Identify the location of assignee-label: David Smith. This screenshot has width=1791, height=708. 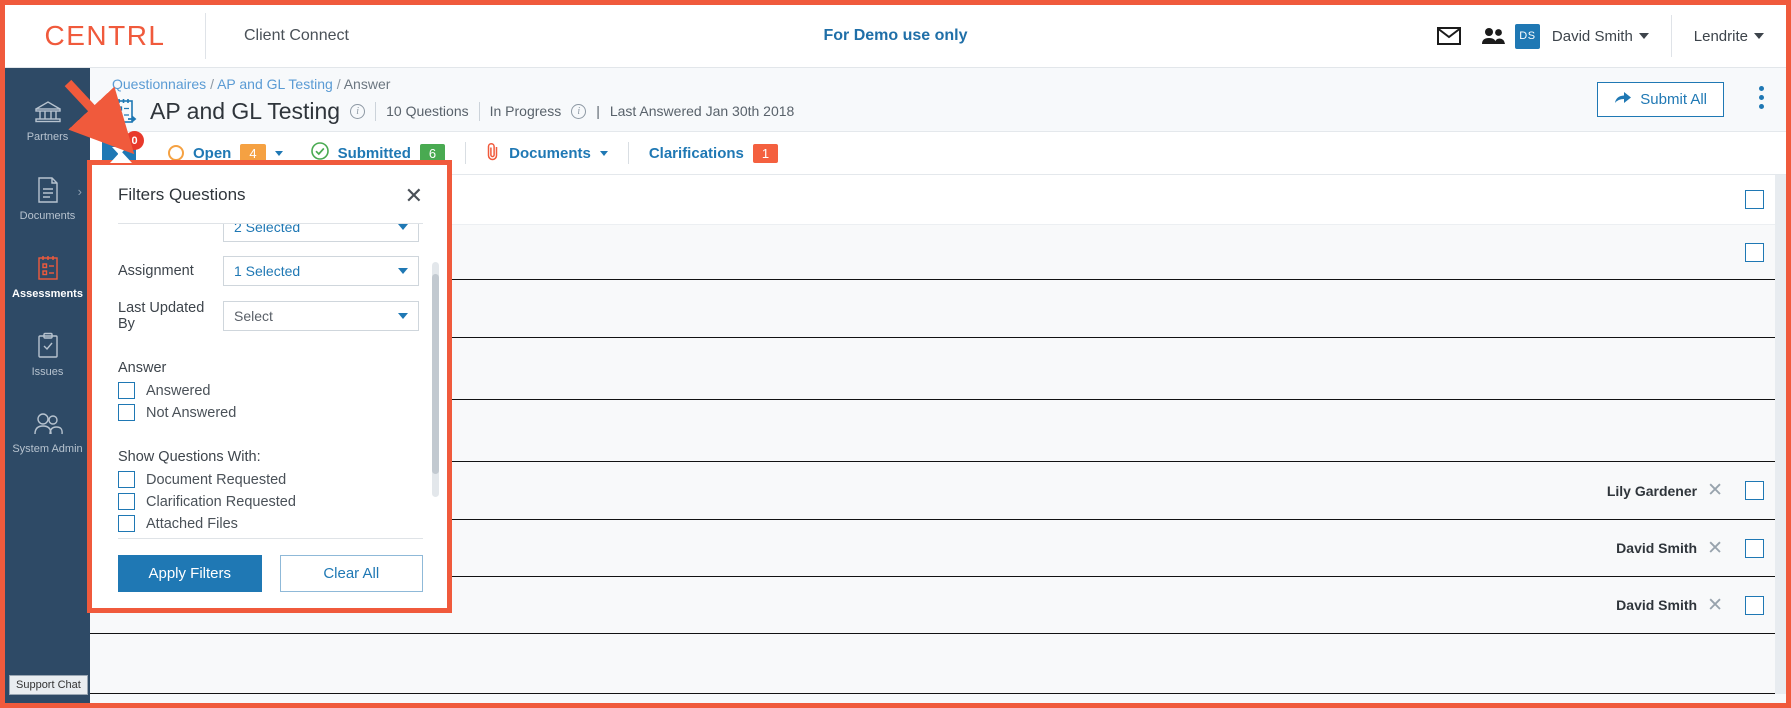
(1657, 605).